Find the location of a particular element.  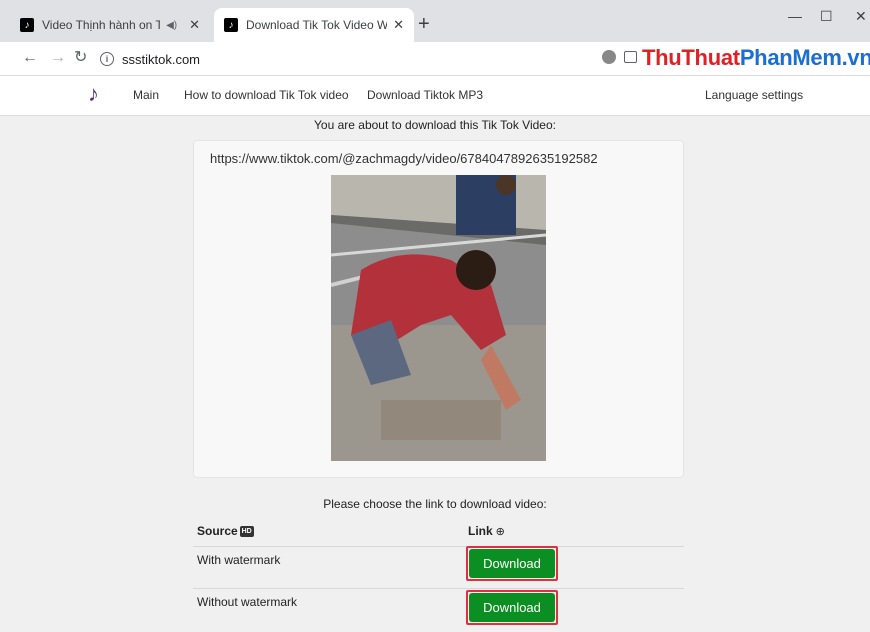

tiktok-icon: ♪ is located at coordinates (27, 25).